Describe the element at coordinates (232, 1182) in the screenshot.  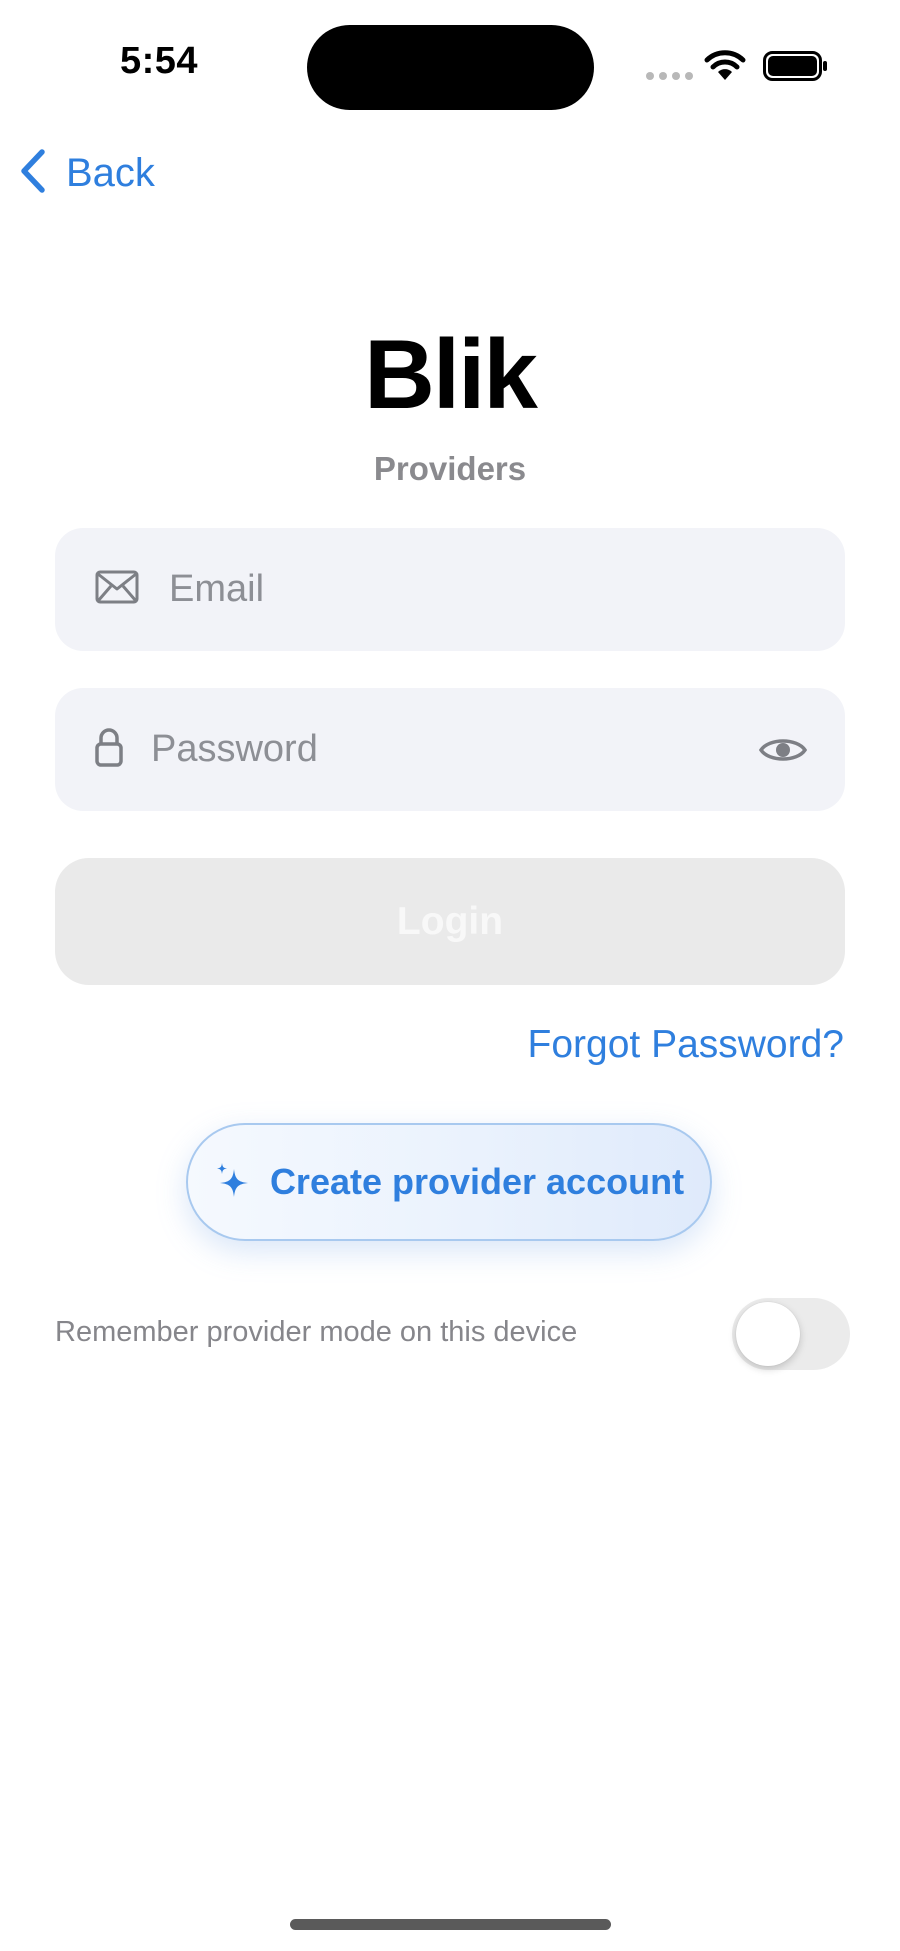
I see `sparkles-icon` at that location.